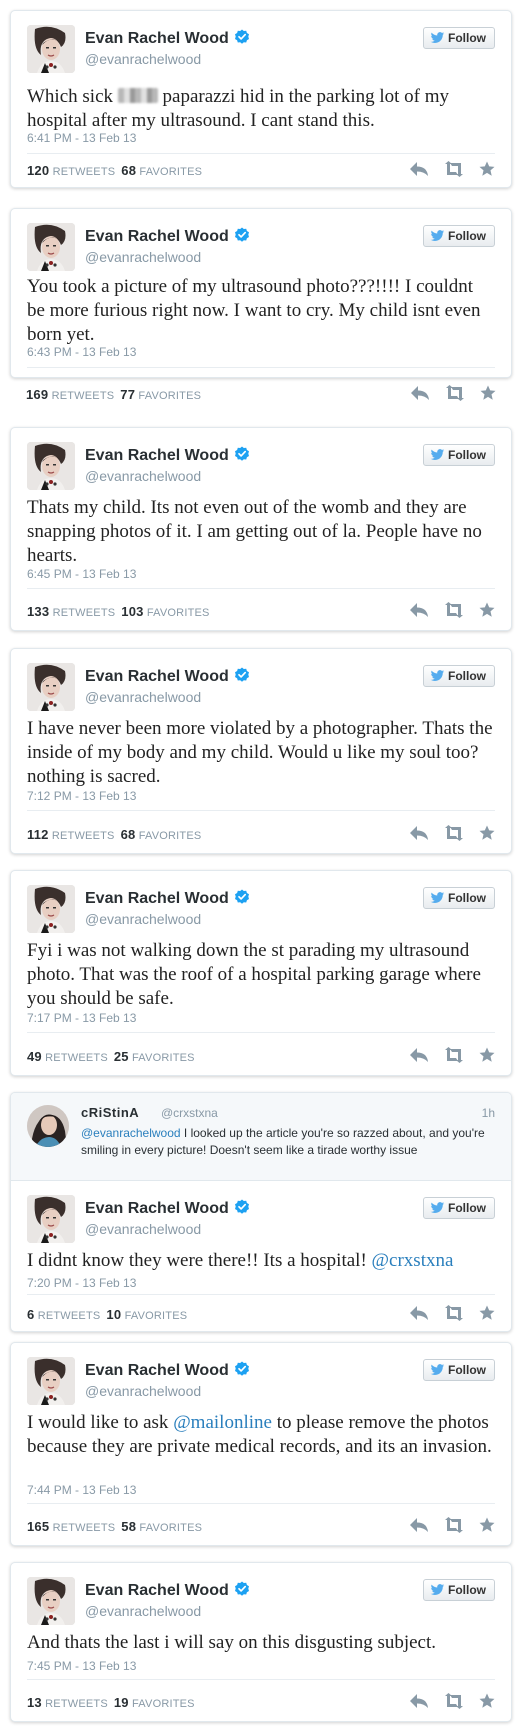 The image size is (523, 1732). What do you see at coordinates (81, 1666) in the screenshot?
I see `tweet-timestamp: 7:45 PM - 13 Feb 13` at bounding box center [81, 1666].